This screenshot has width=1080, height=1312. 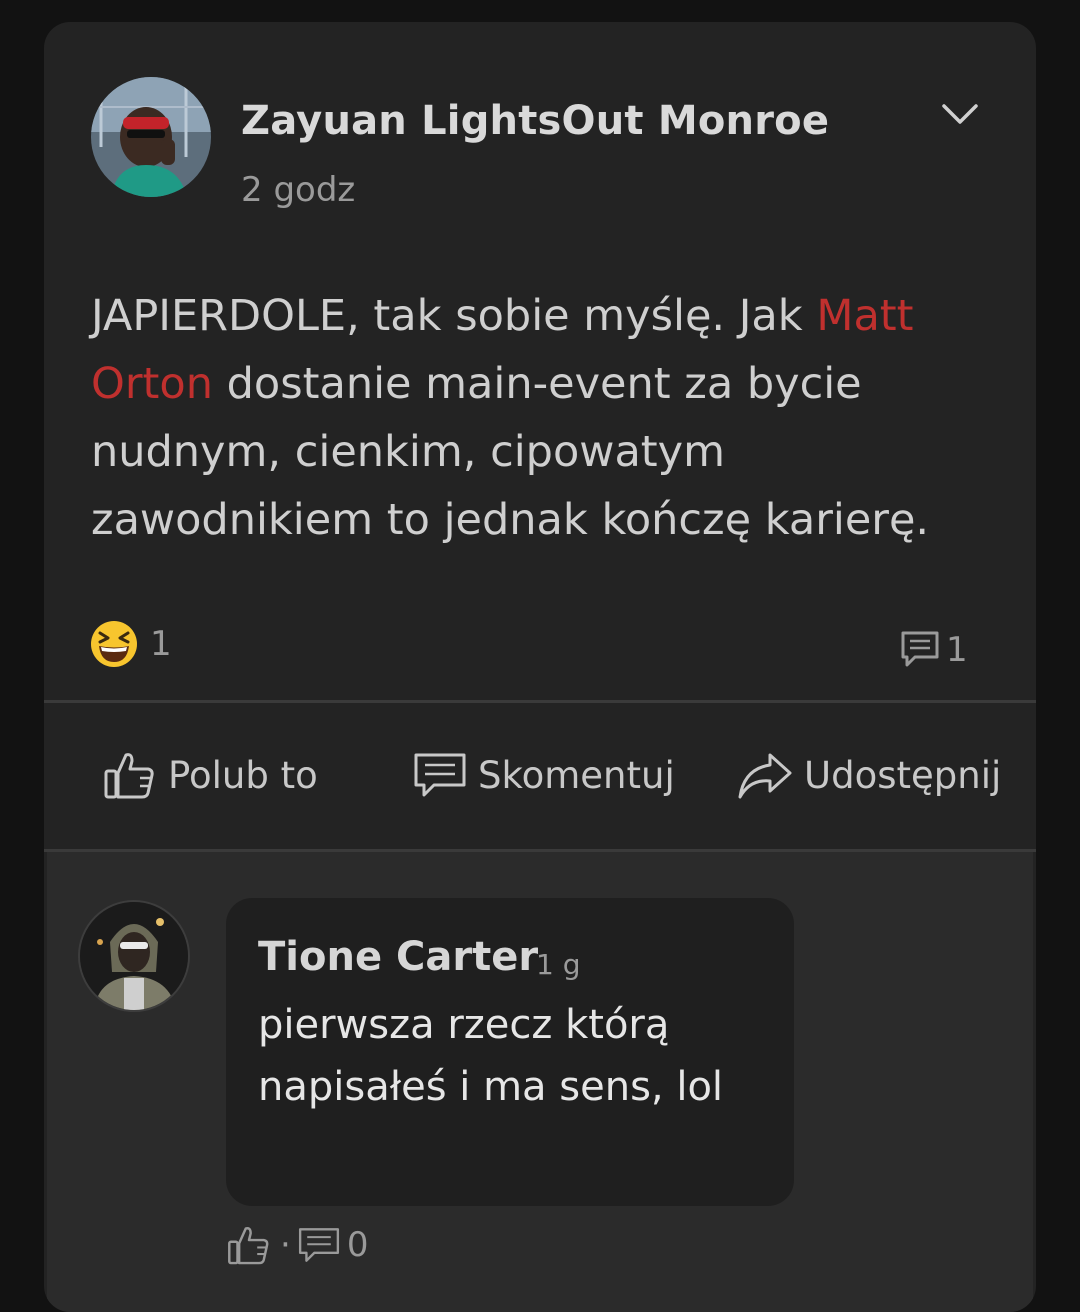 What do you see at coordinates (960, 115) in the screenshot?
I see `chevron-down-icon` at bounding box center [960, 115].